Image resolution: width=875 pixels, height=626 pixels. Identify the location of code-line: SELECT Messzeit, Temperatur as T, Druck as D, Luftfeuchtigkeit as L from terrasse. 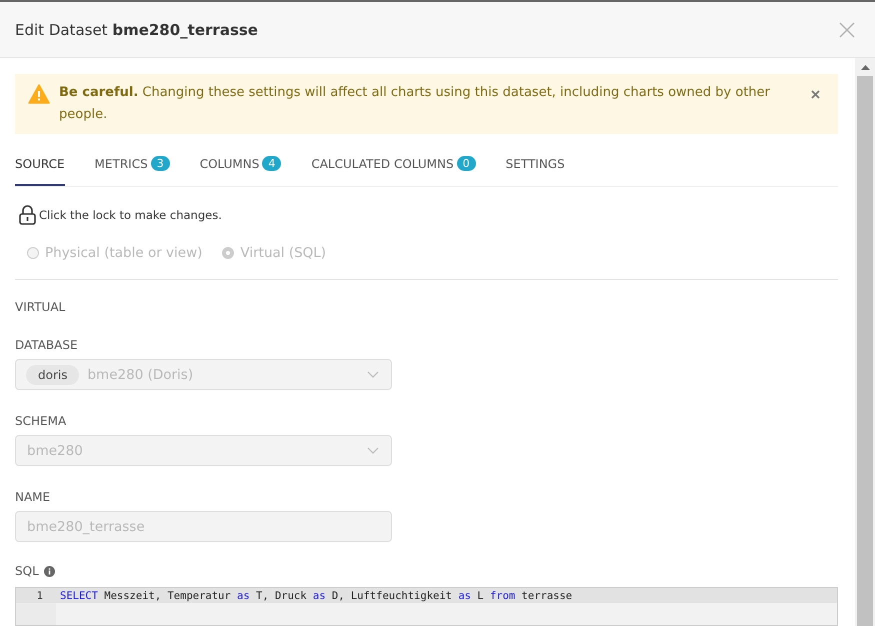
(315, 596).